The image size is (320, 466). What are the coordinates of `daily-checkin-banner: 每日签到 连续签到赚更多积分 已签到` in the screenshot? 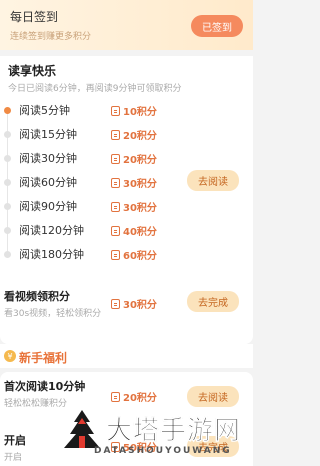 It's located at (126, 25).